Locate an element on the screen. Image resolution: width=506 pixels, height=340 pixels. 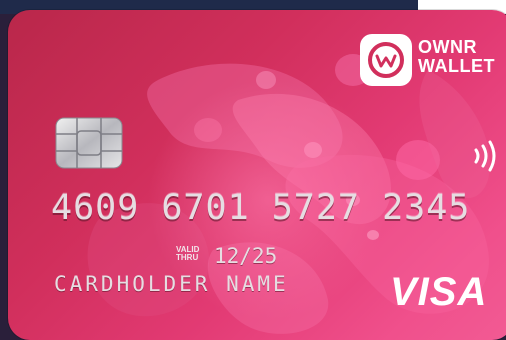
card-number: 4609 6701 5727 2345 is located at coordinates (261, 208).